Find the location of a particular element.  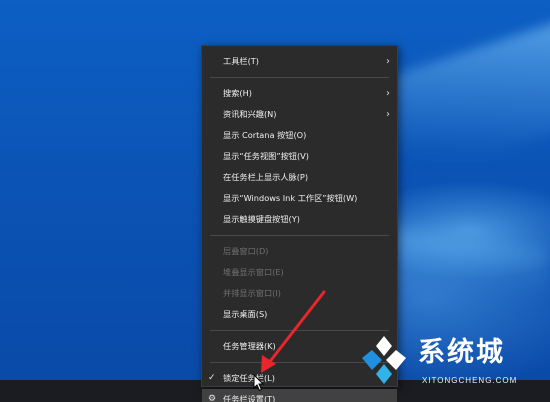

menu-item-news-interests: 资讯和兴趣(N) › is located at coordinates (299, 114).